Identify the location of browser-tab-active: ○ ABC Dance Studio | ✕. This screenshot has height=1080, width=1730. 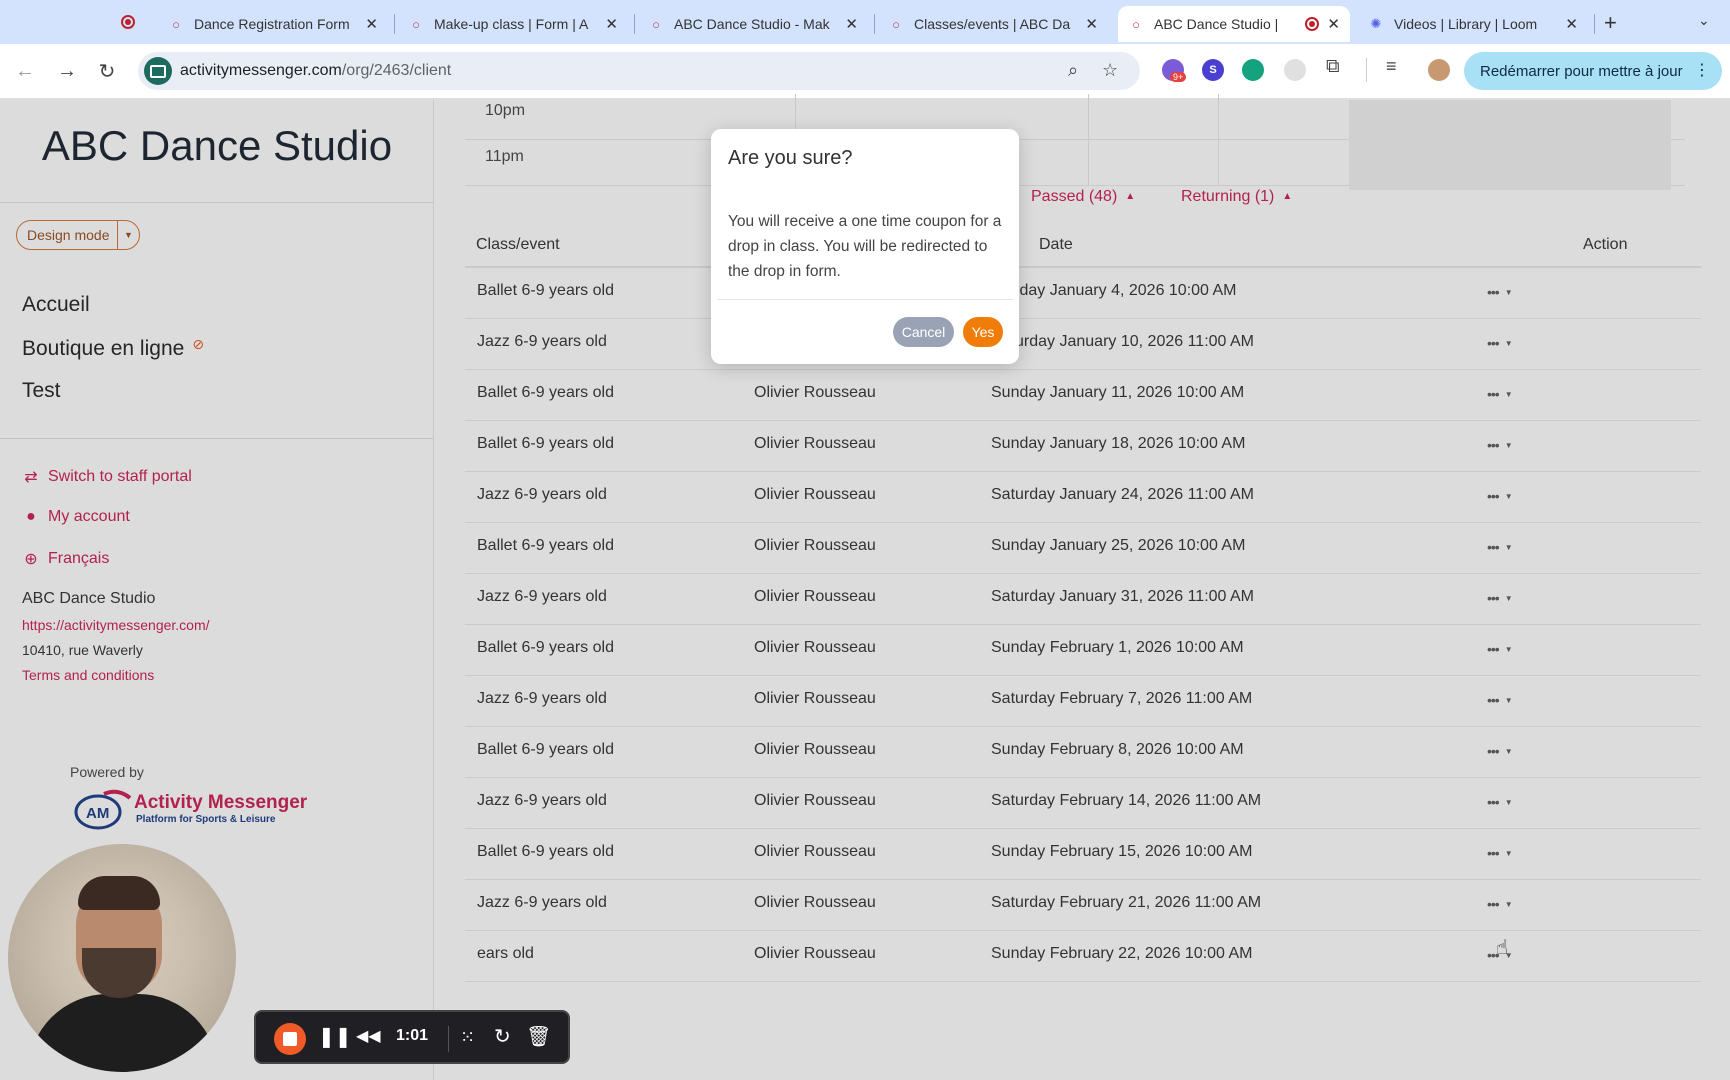
(1234, 24).